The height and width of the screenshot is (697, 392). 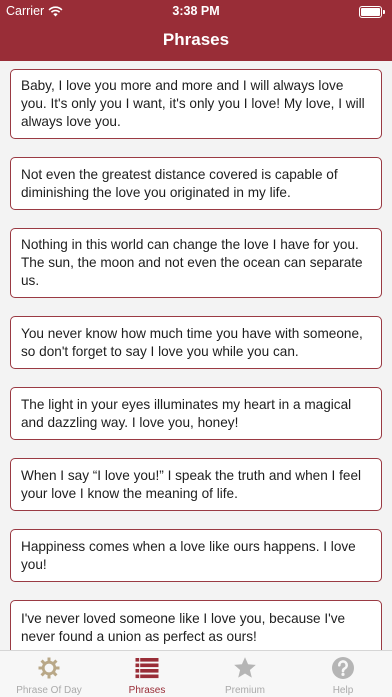 What do you see at coordinates (196, 39) in the screenshot?
I see `page-title: Phrases` at bounding box center [196, 39].